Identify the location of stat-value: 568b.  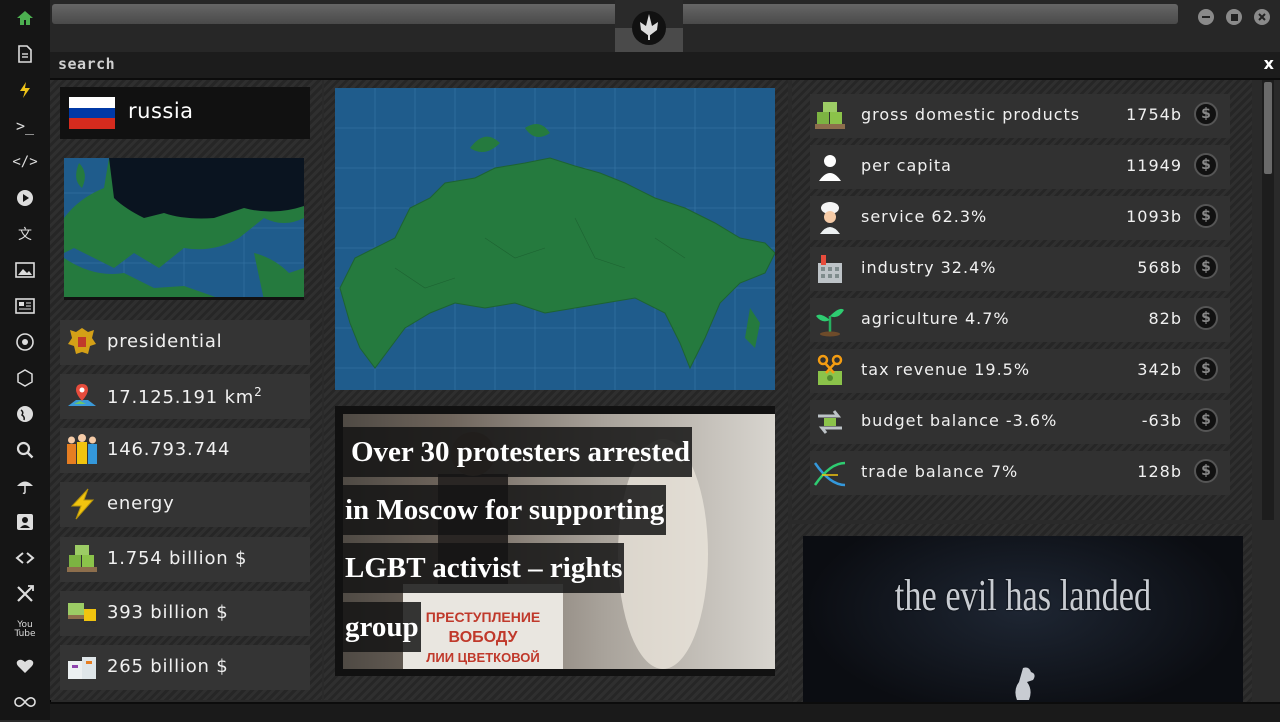
(1159, 267).